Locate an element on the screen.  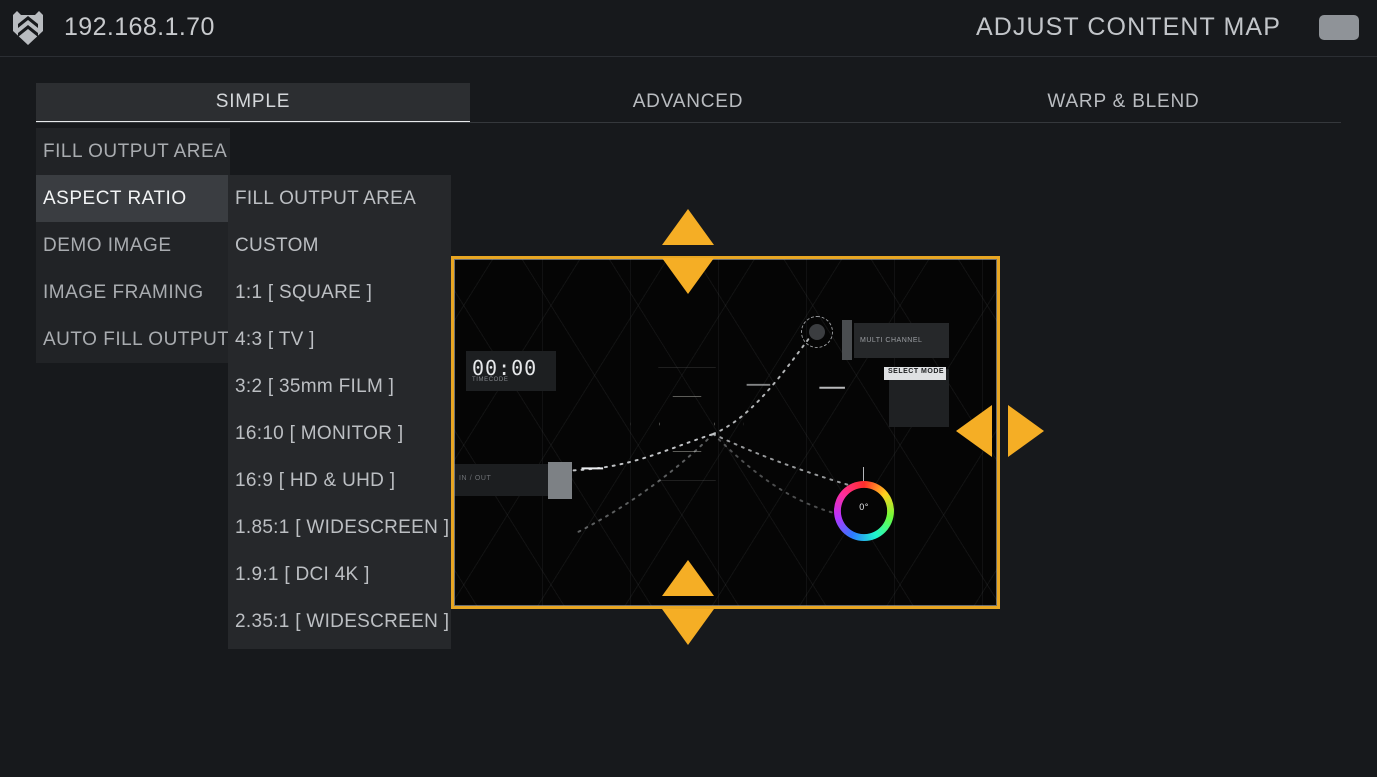
menu-item-aspect-ratio: ASPECT RATIO is located at coordinates (133, 198).